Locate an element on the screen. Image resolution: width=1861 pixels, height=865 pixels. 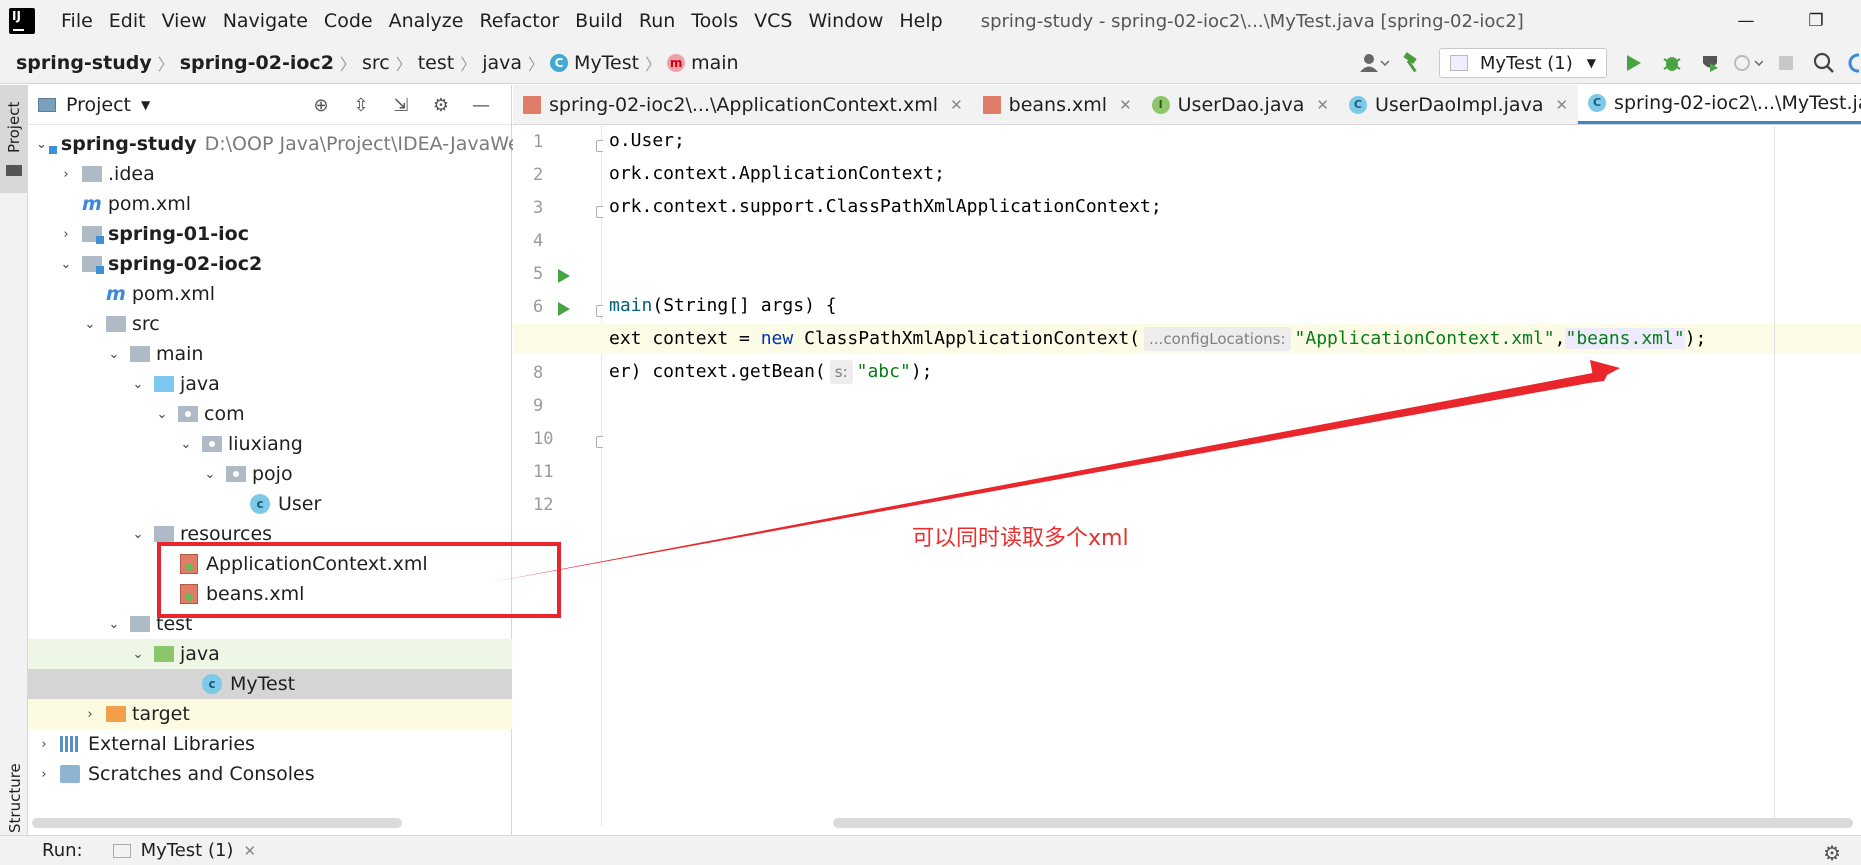
tab-mytest-java: C spring-02-ioc2\...\MyTest.java ✕ is located at coordinates (1719, 104).